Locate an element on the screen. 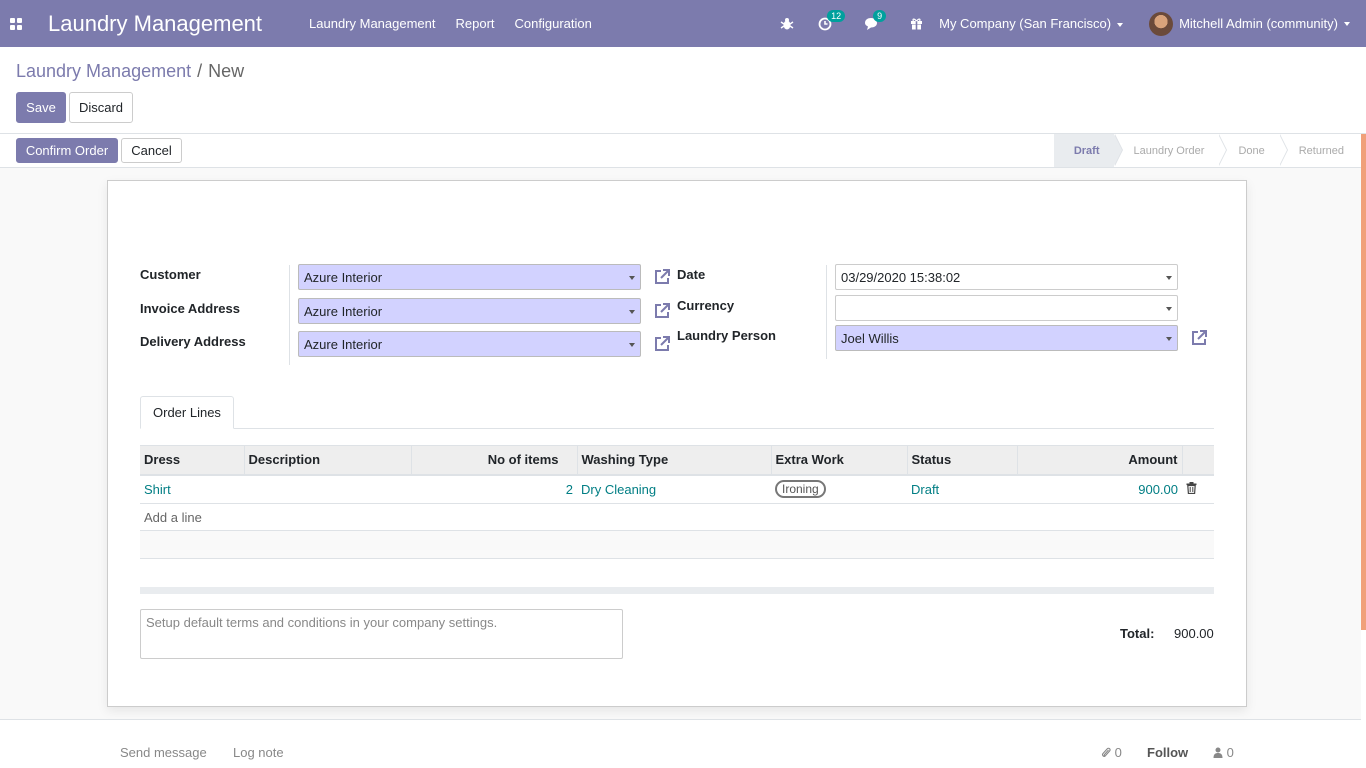 The width and height of the screenshot is (1366, 768). user-chevron-down-icon is located at coordinates (1347, 23).